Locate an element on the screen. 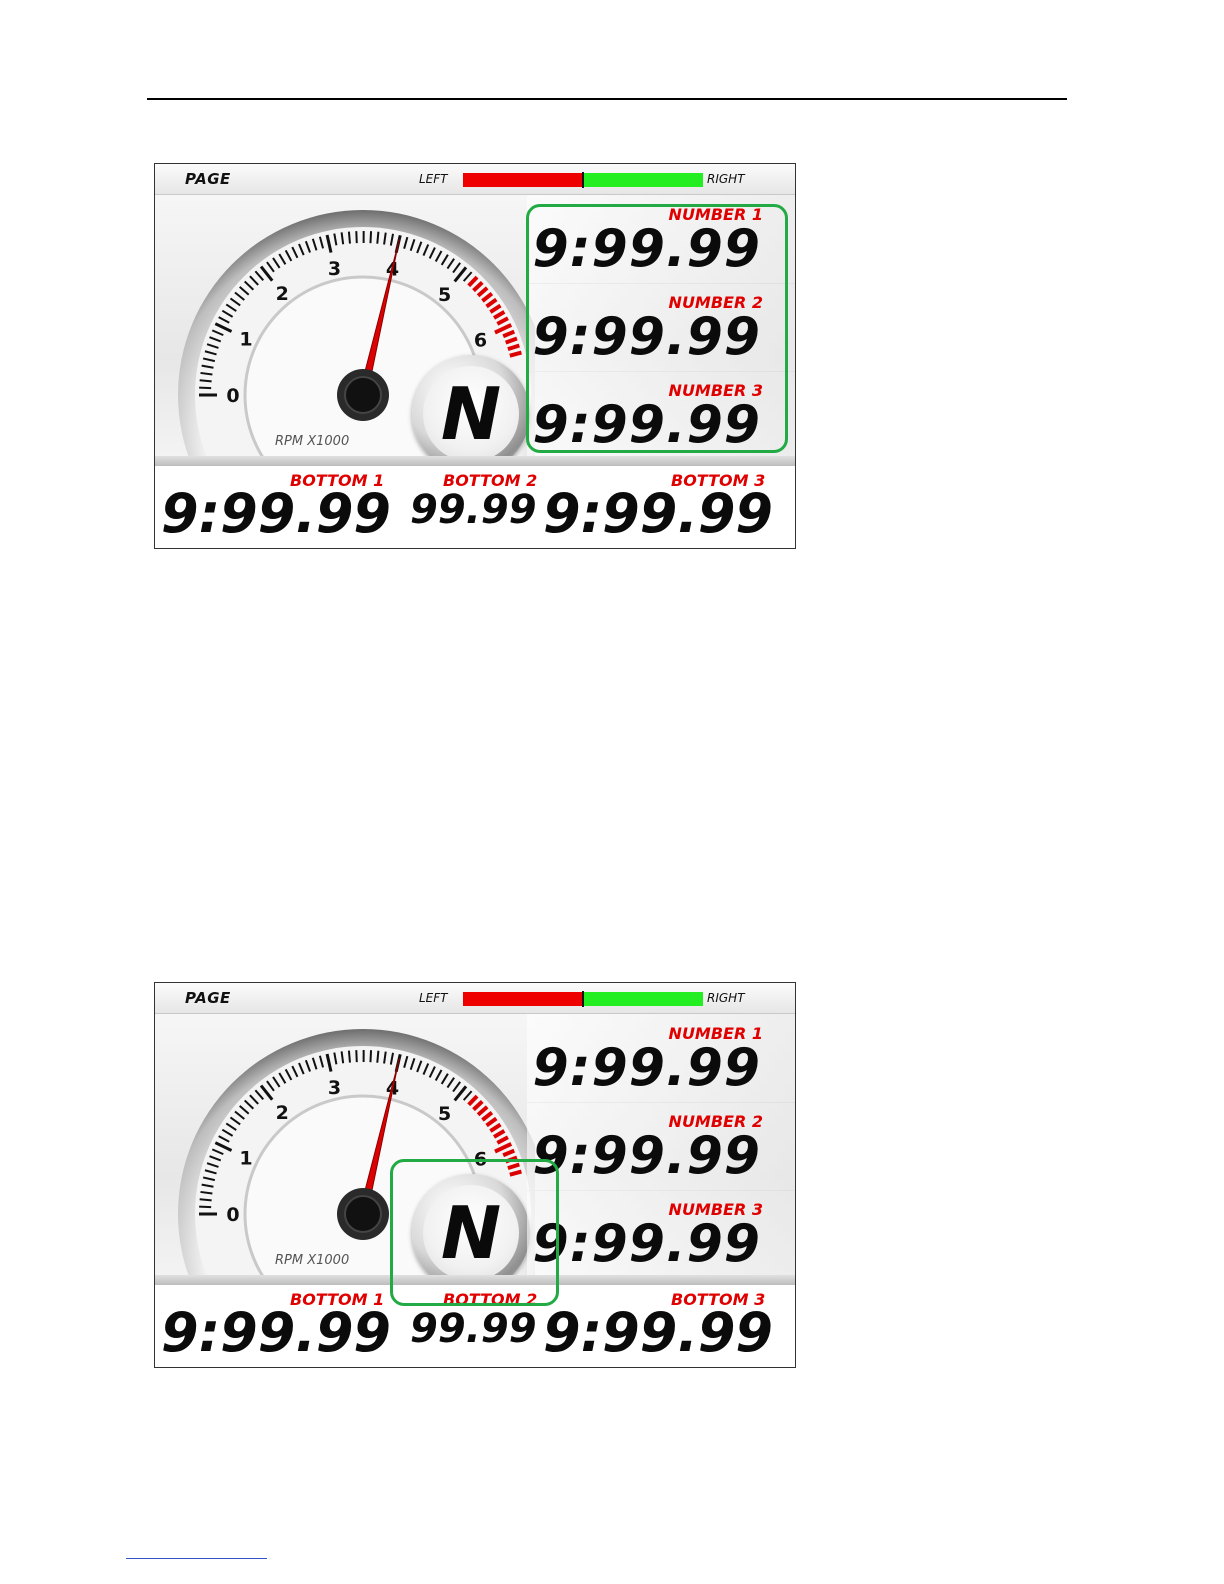 This screenshot has height=1584, width=1224. footnote-rule is located at coordinates (196, 1558).